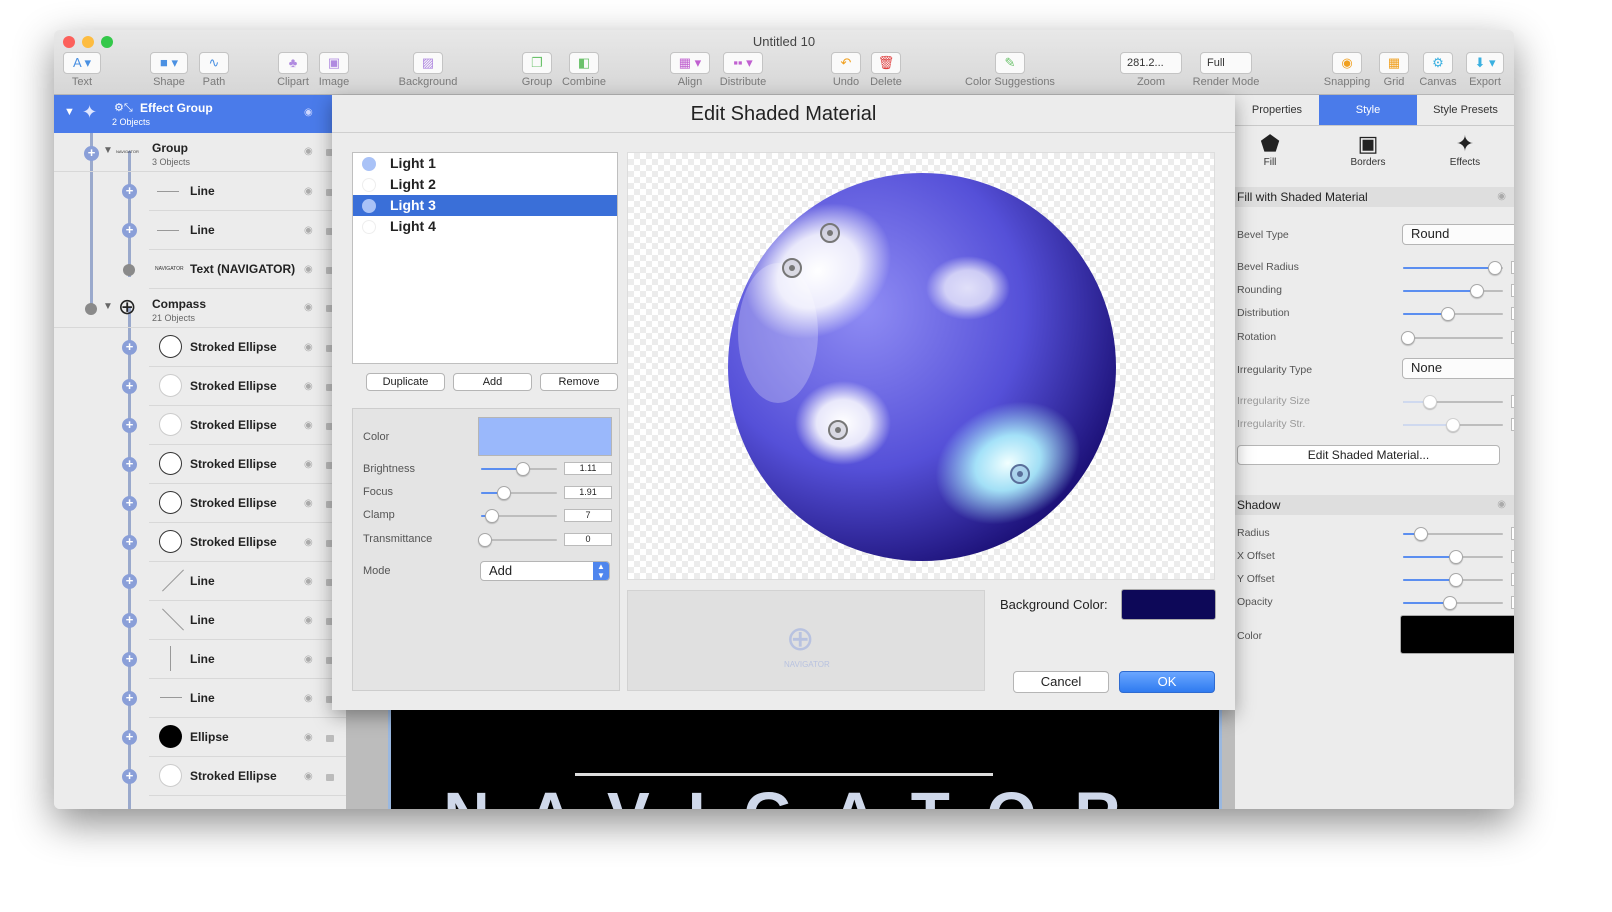 The width and height of the screenshot is (1612, 912). Describe the element at coordinates (519, 493) in the screenshot. I see `focus-slider` at that location.